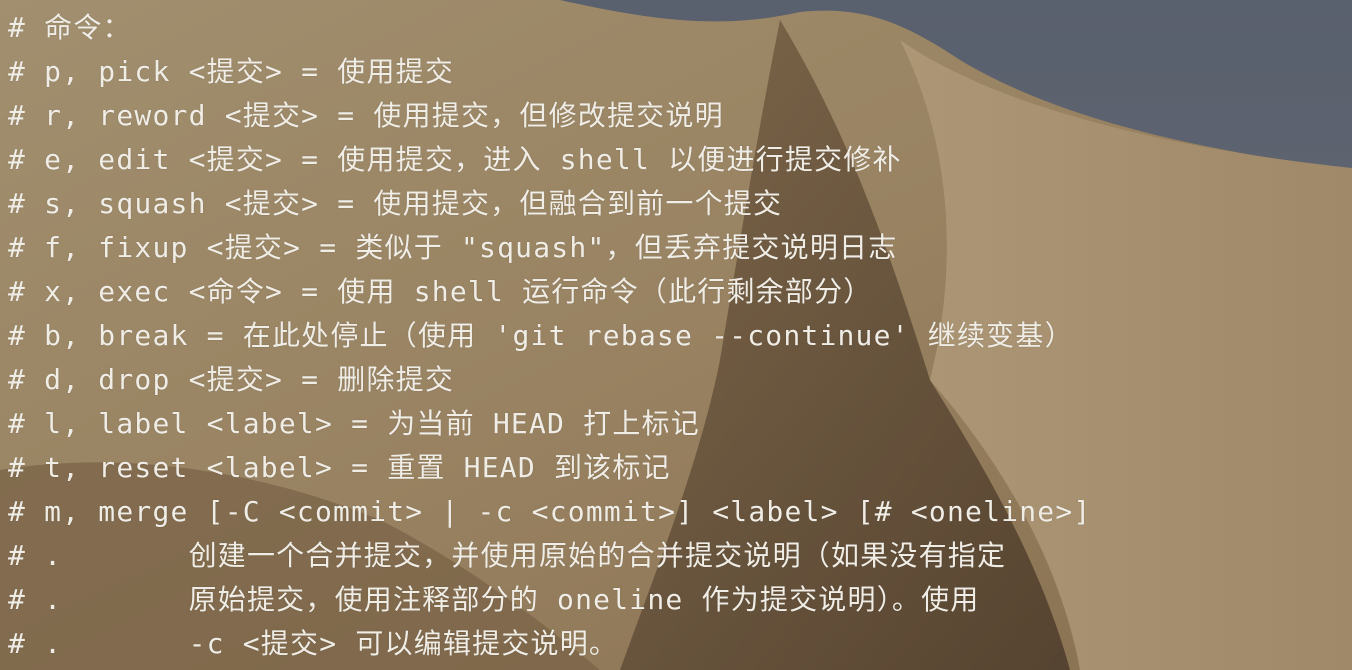 This screenshot has width=1352, height=670. What do you see at coordinates (395, 203) in the screenshot?
I see `terminal-line: # s, squash <提交> = 使用提交，但融合到前一个提交` at bounding box center [395, 203].